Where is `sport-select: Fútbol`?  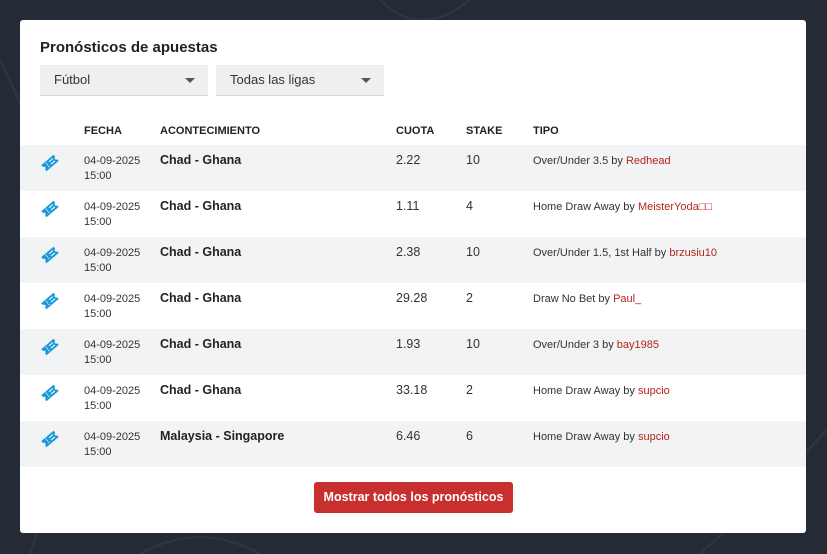
sport-select: Fútbol is located at coordinates (124, 80).